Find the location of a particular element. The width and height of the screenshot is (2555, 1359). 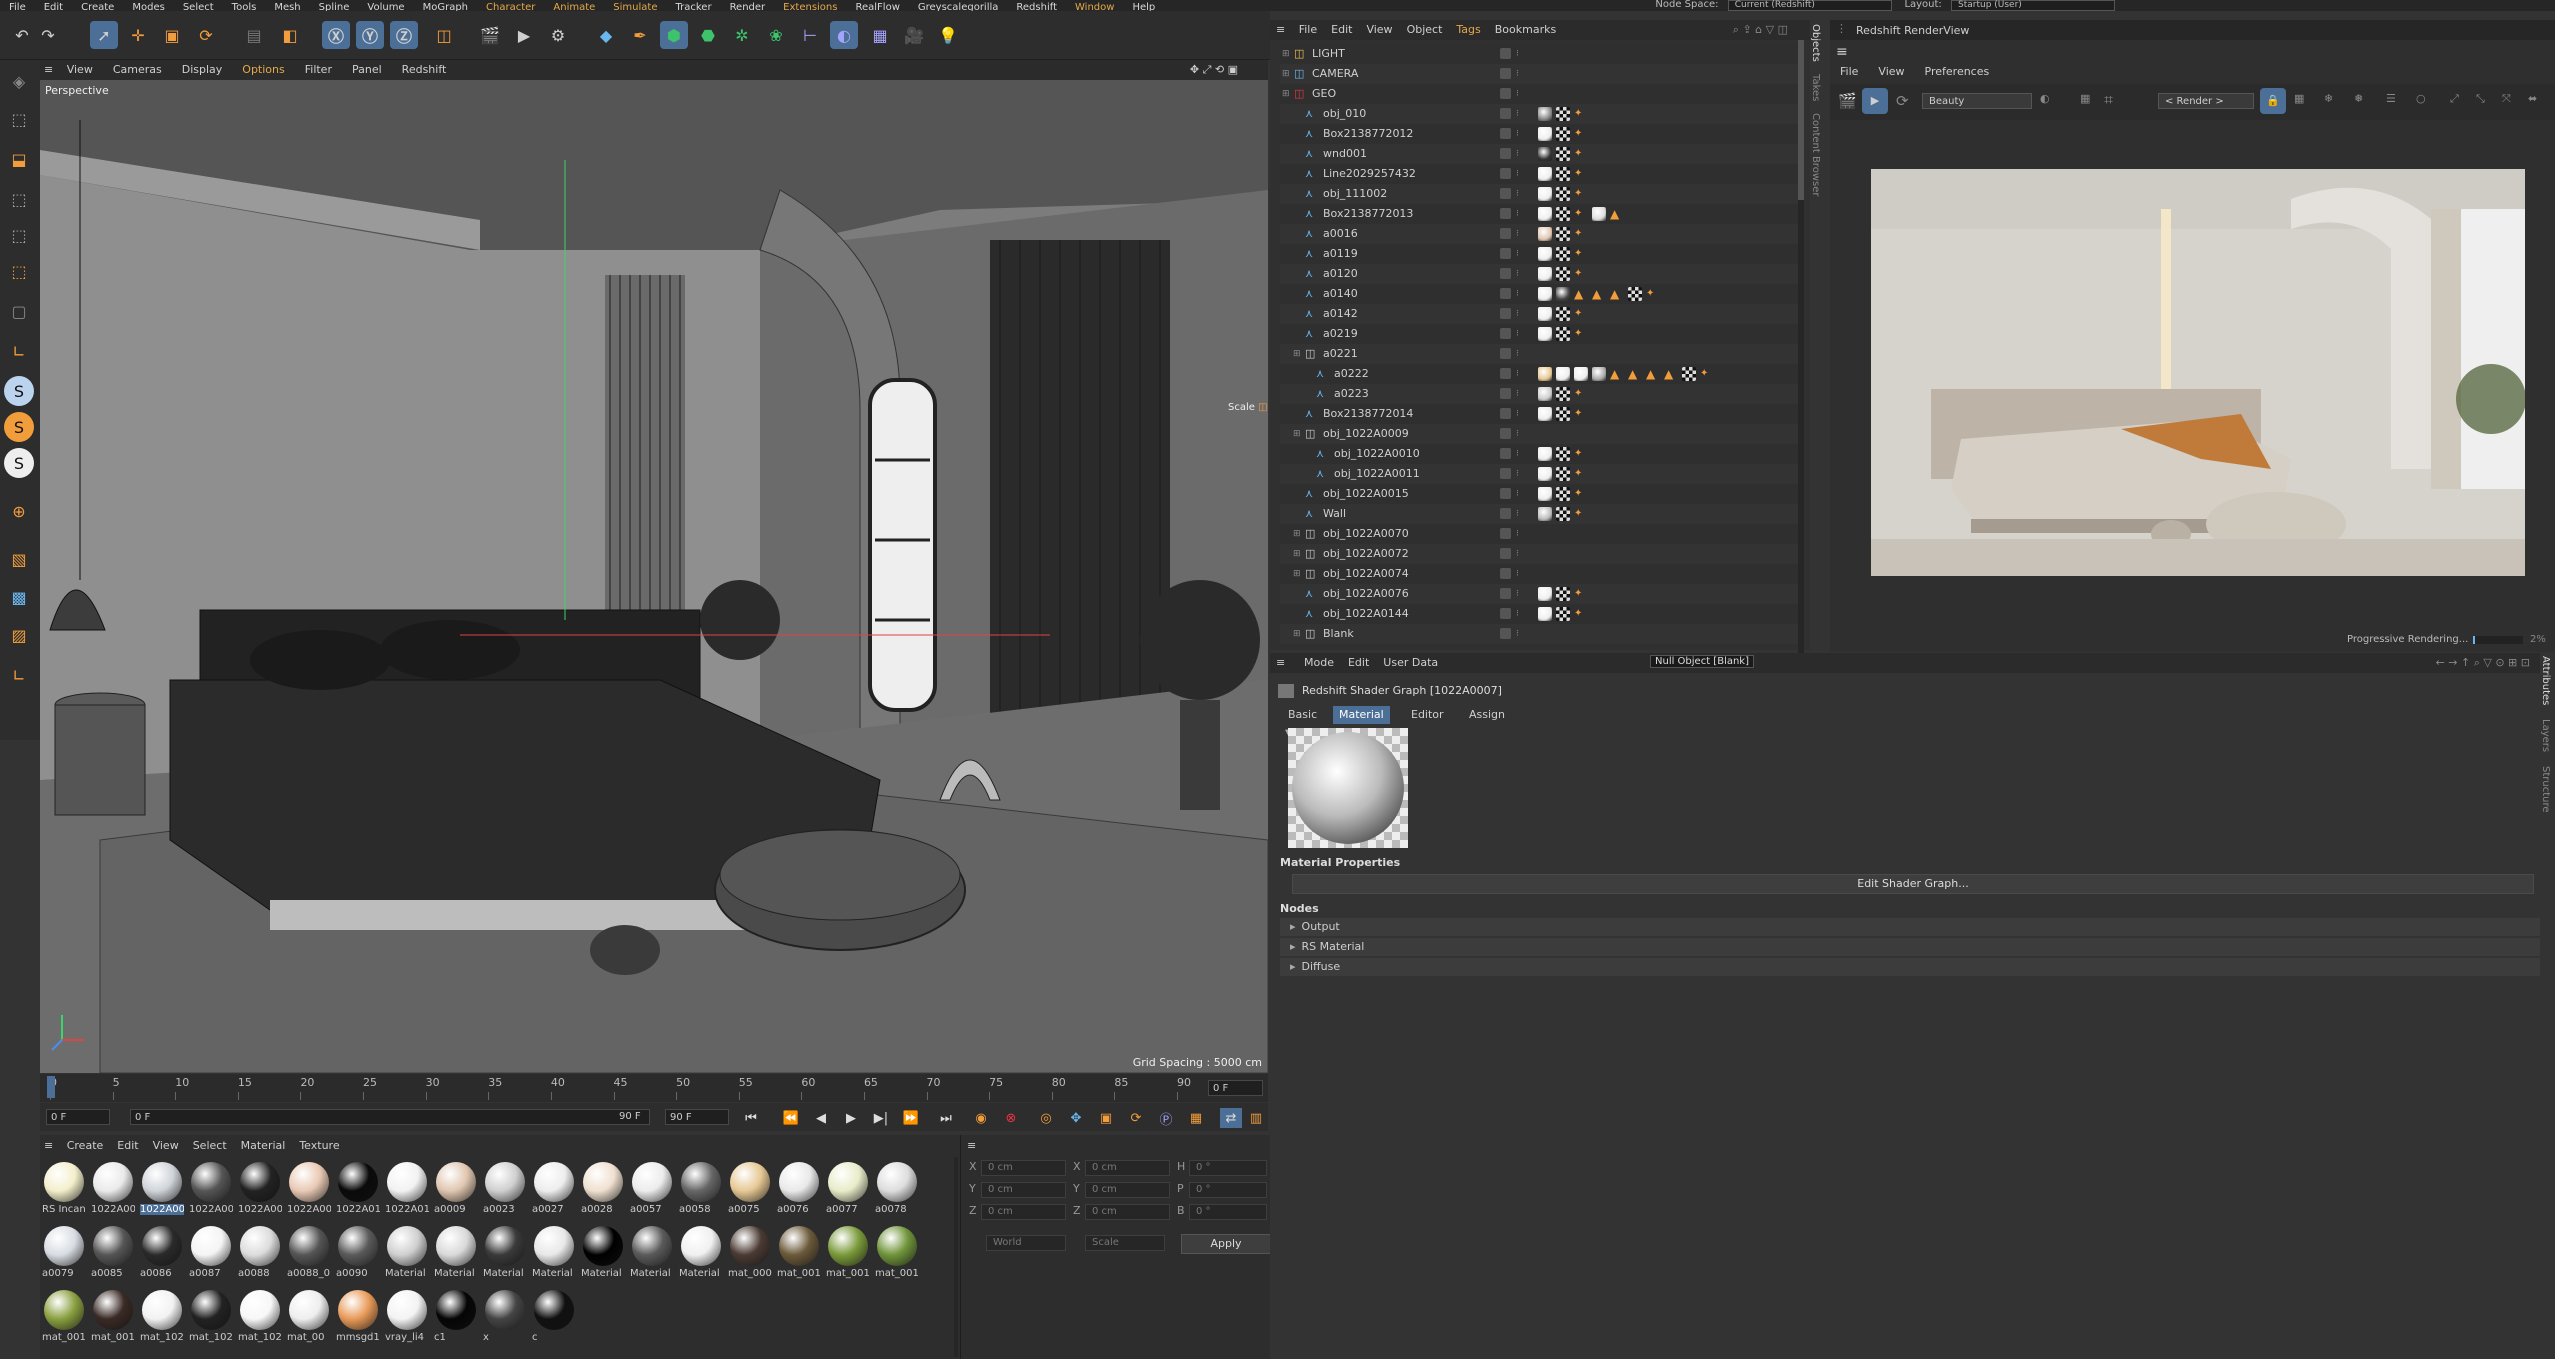

redo-icon: ↷ is located at coordinates (48, 35).